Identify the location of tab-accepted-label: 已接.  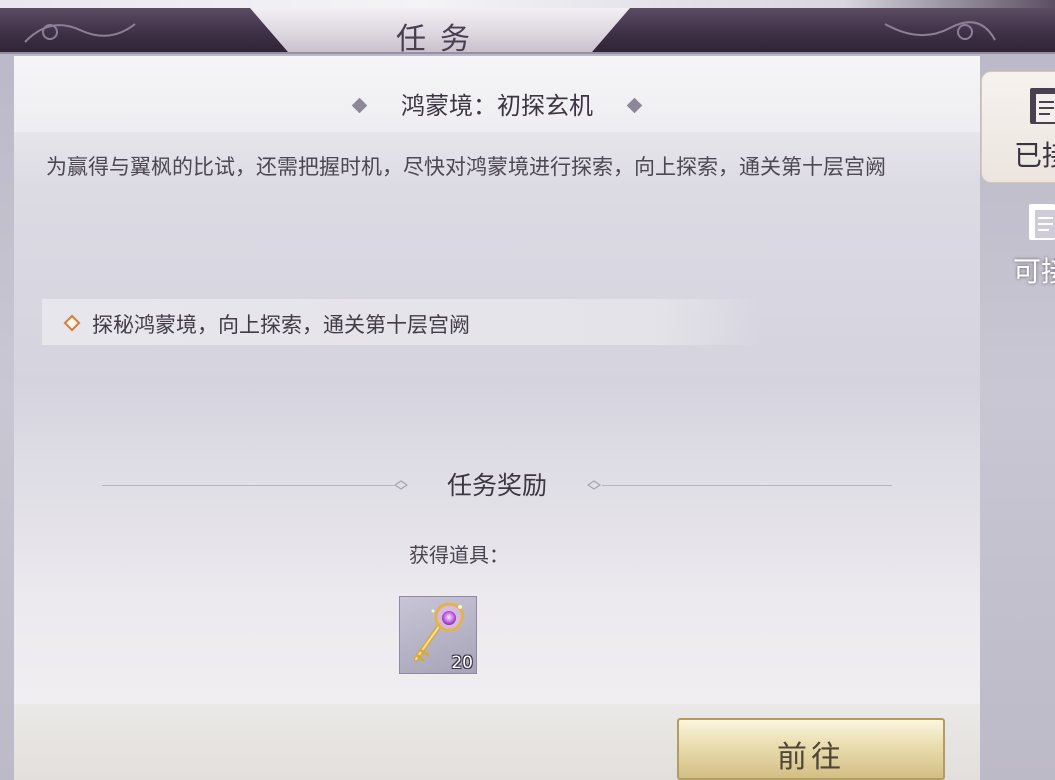
(1034, 155).